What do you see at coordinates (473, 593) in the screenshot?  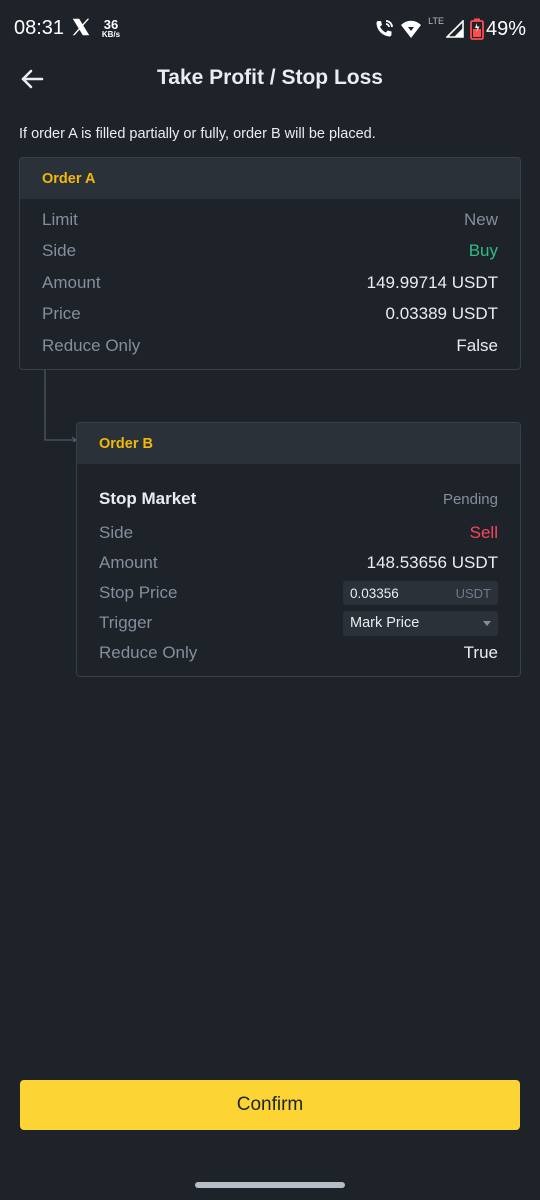 I see `stop-price-input-unit: USDT` at bounding box center [473, 593].